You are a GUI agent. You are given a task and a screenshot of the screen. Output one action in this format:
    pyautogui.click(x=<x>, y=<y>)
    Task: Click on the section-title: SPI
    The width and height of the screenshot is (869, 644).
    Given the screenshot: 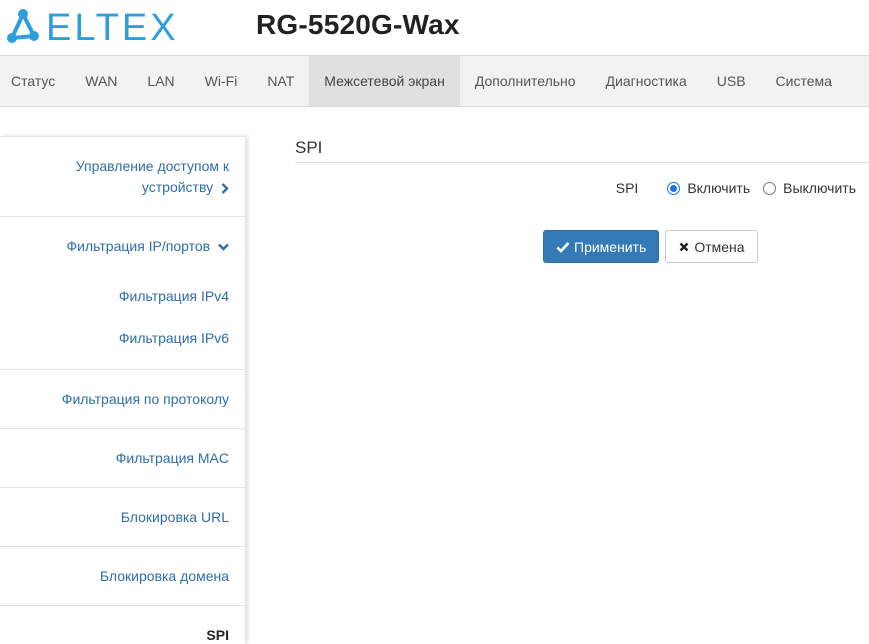 What is the action you would take?
    pyautogui.click(x=582, y=146)
    